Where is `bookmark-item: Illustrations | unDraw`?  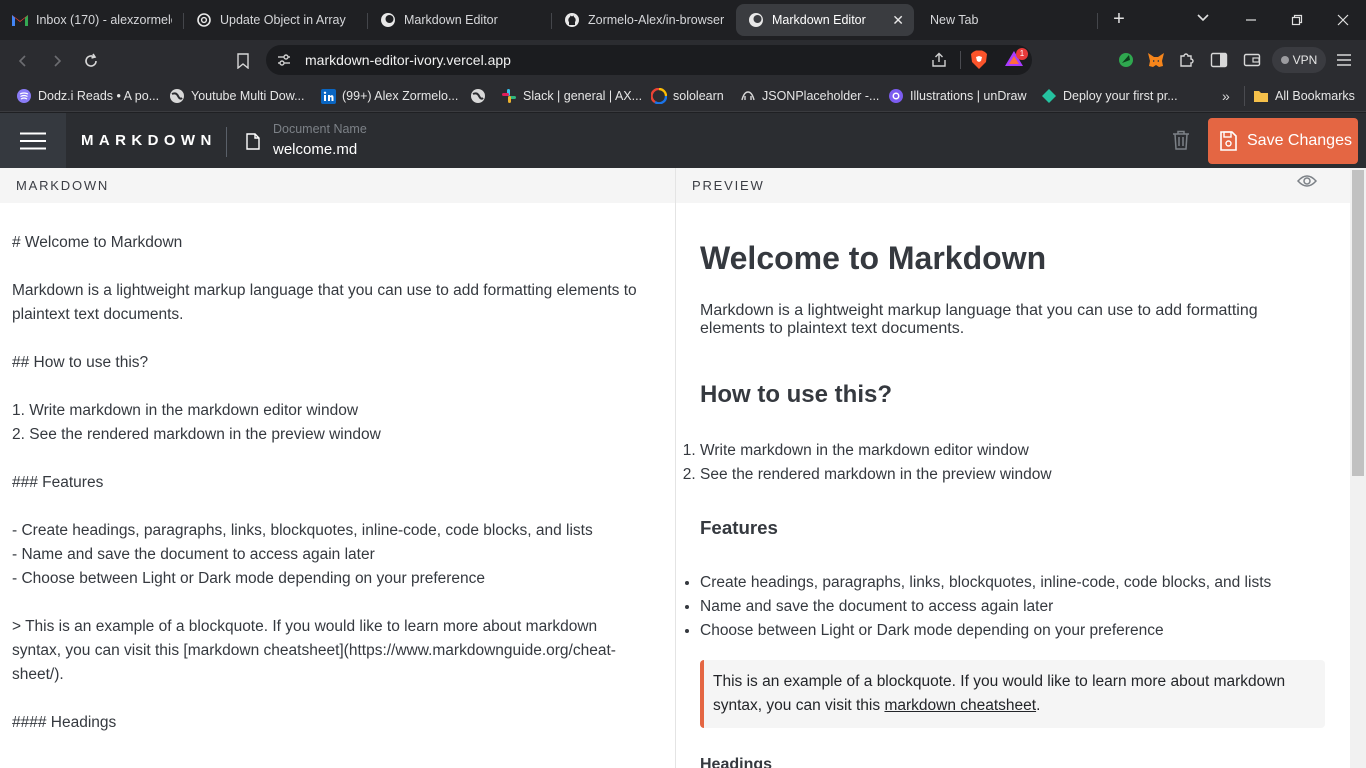
bookmark-item: Illustrations | unDraw is located at coordinates (957, 96).